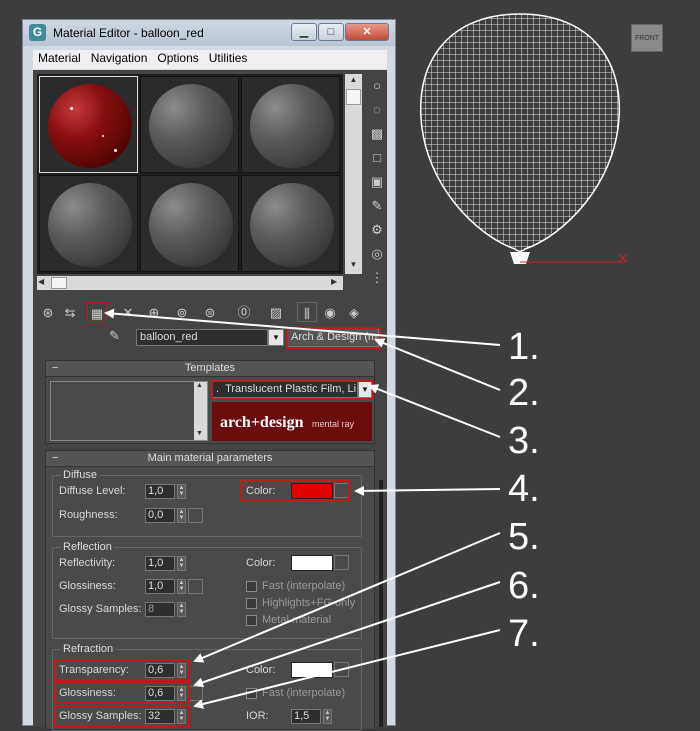  I want to click on callout-2: 2., so click(524, 393).